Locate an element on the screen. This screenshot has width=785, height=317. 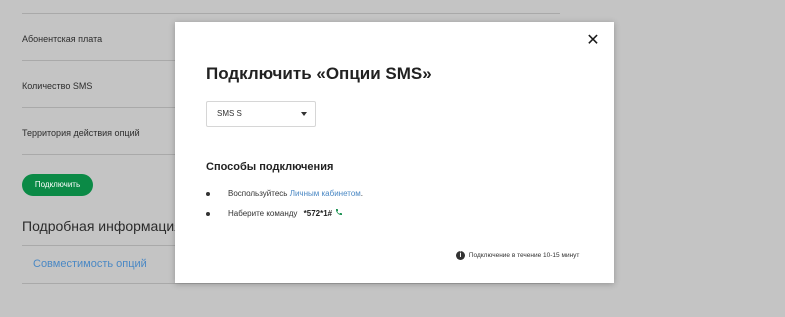
methods-title: Способы подключения is located at coordinates (270, 167).